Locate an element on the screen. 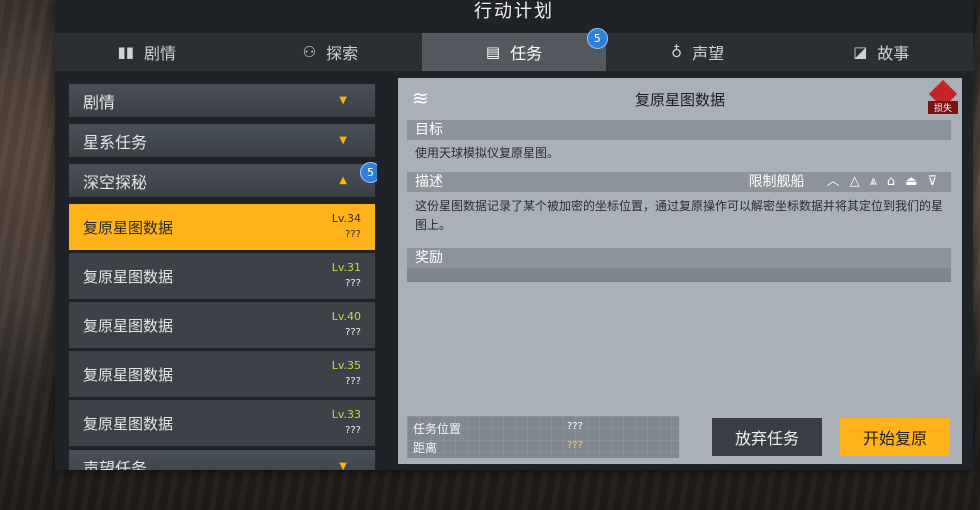 The width and height of the screenshot is (980, 510). objective-text: 使用天球模拟仪复原星图。 is located at coordinates (487, 153).